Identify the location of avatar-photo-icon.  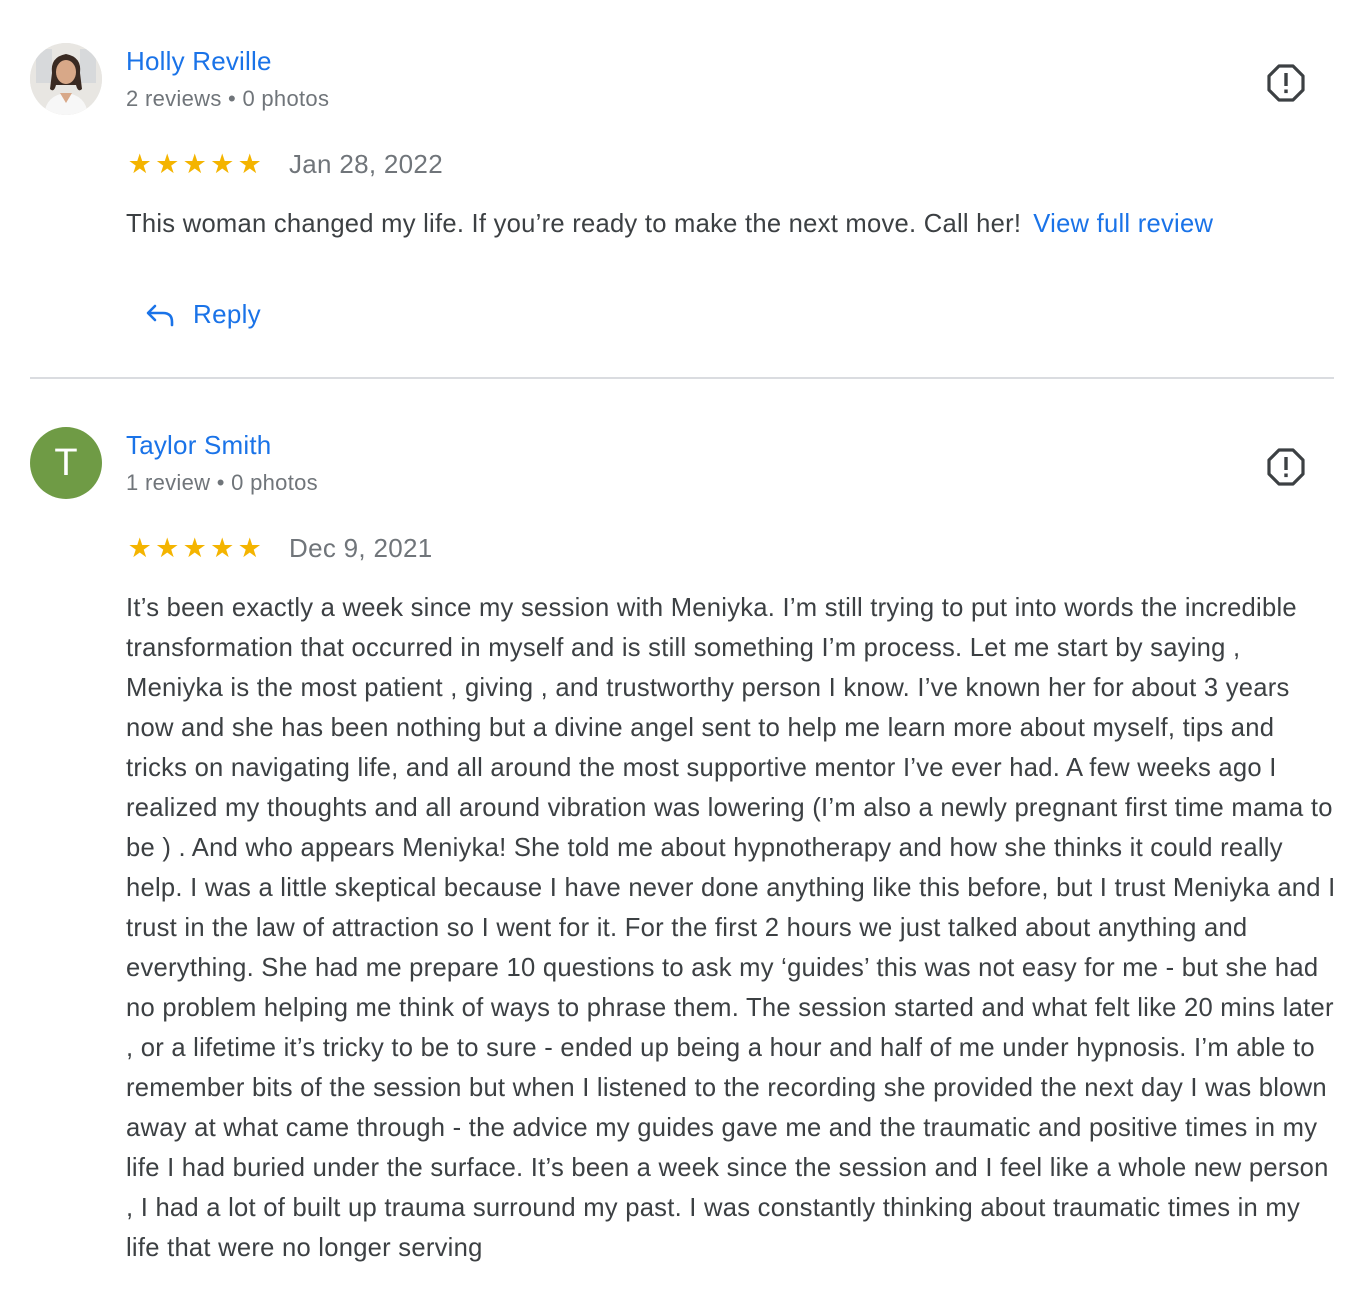
(66, 79).